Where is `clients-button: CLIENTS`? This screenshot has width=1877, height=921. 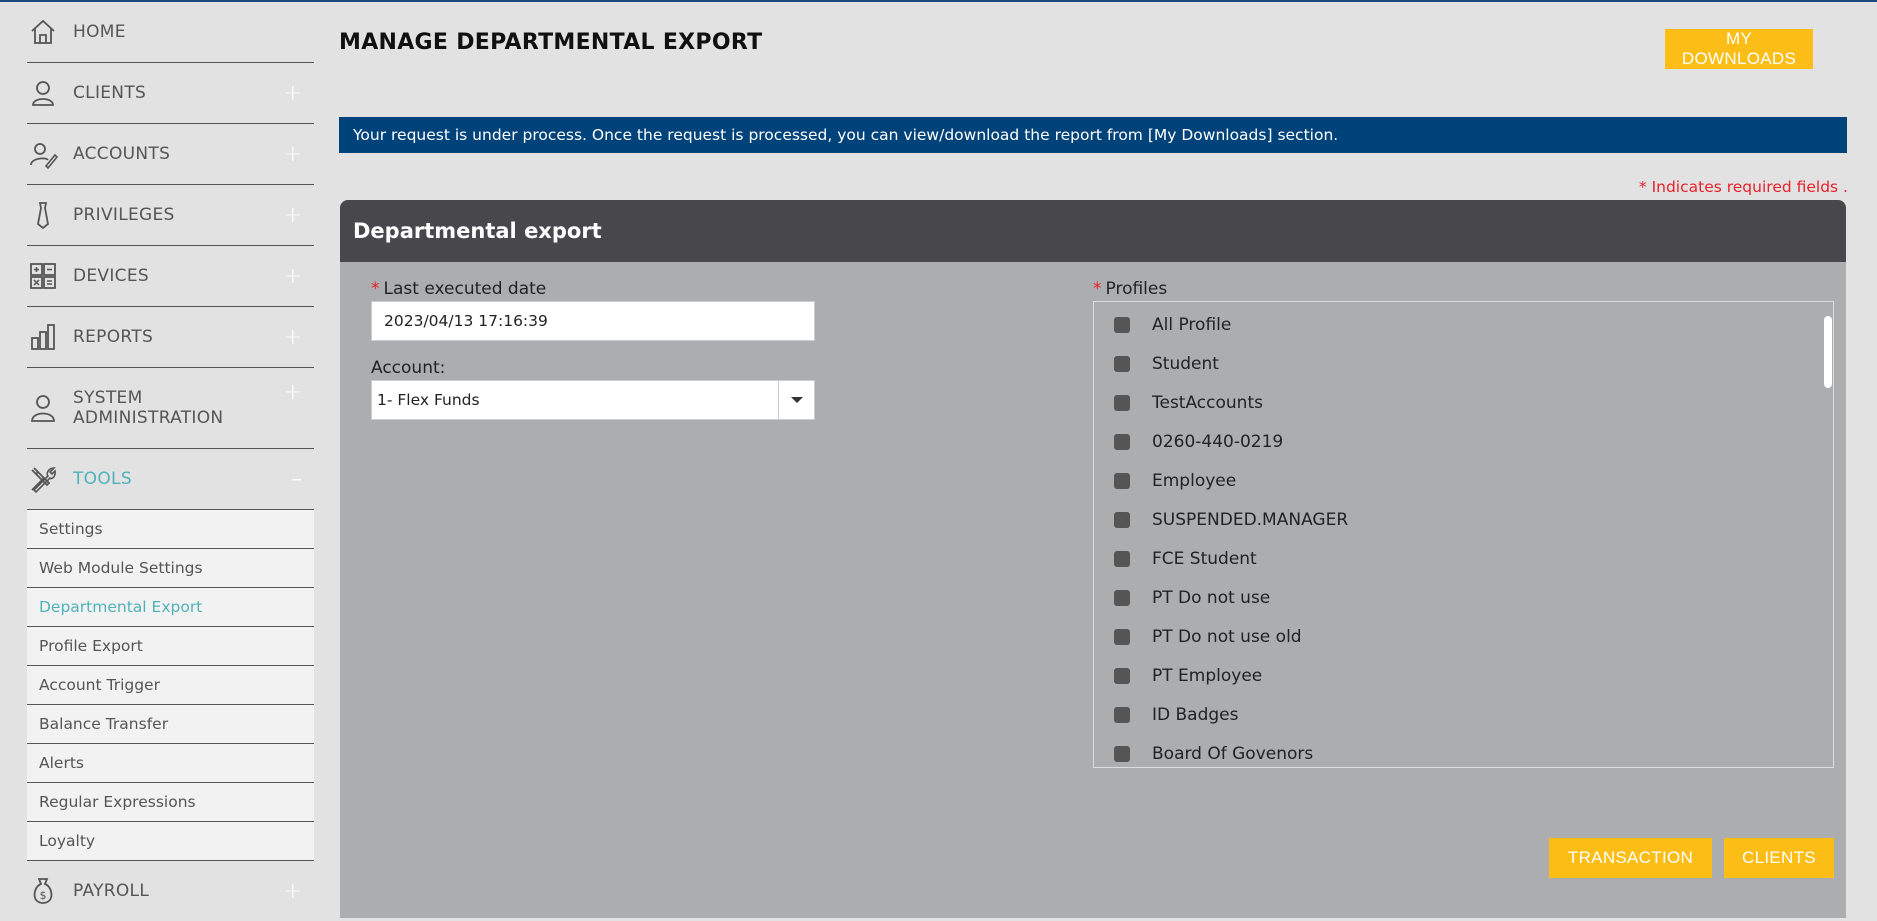
clients-button: CLIENTS is located at coordinates (1779, 858).